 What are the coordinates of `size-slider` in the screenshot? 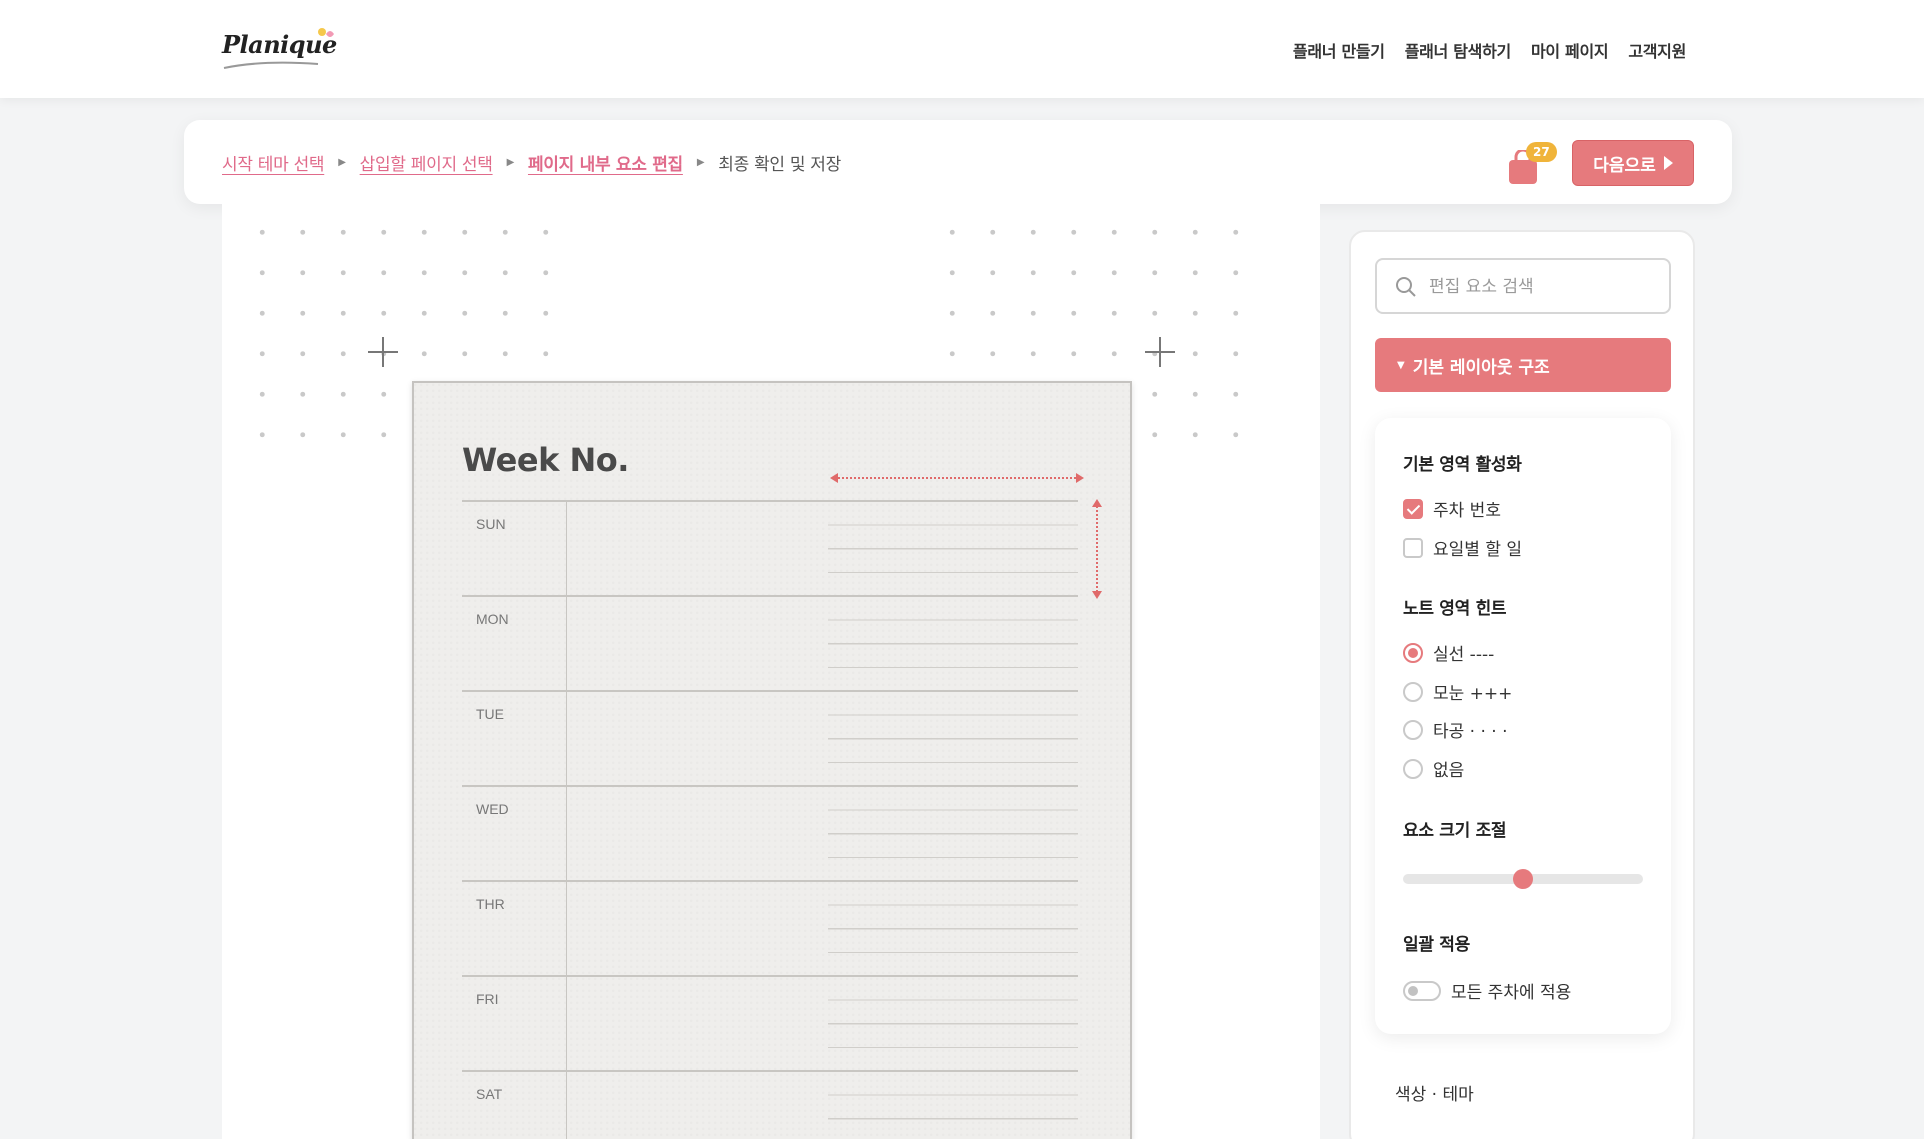 It's located at (1523, 879).